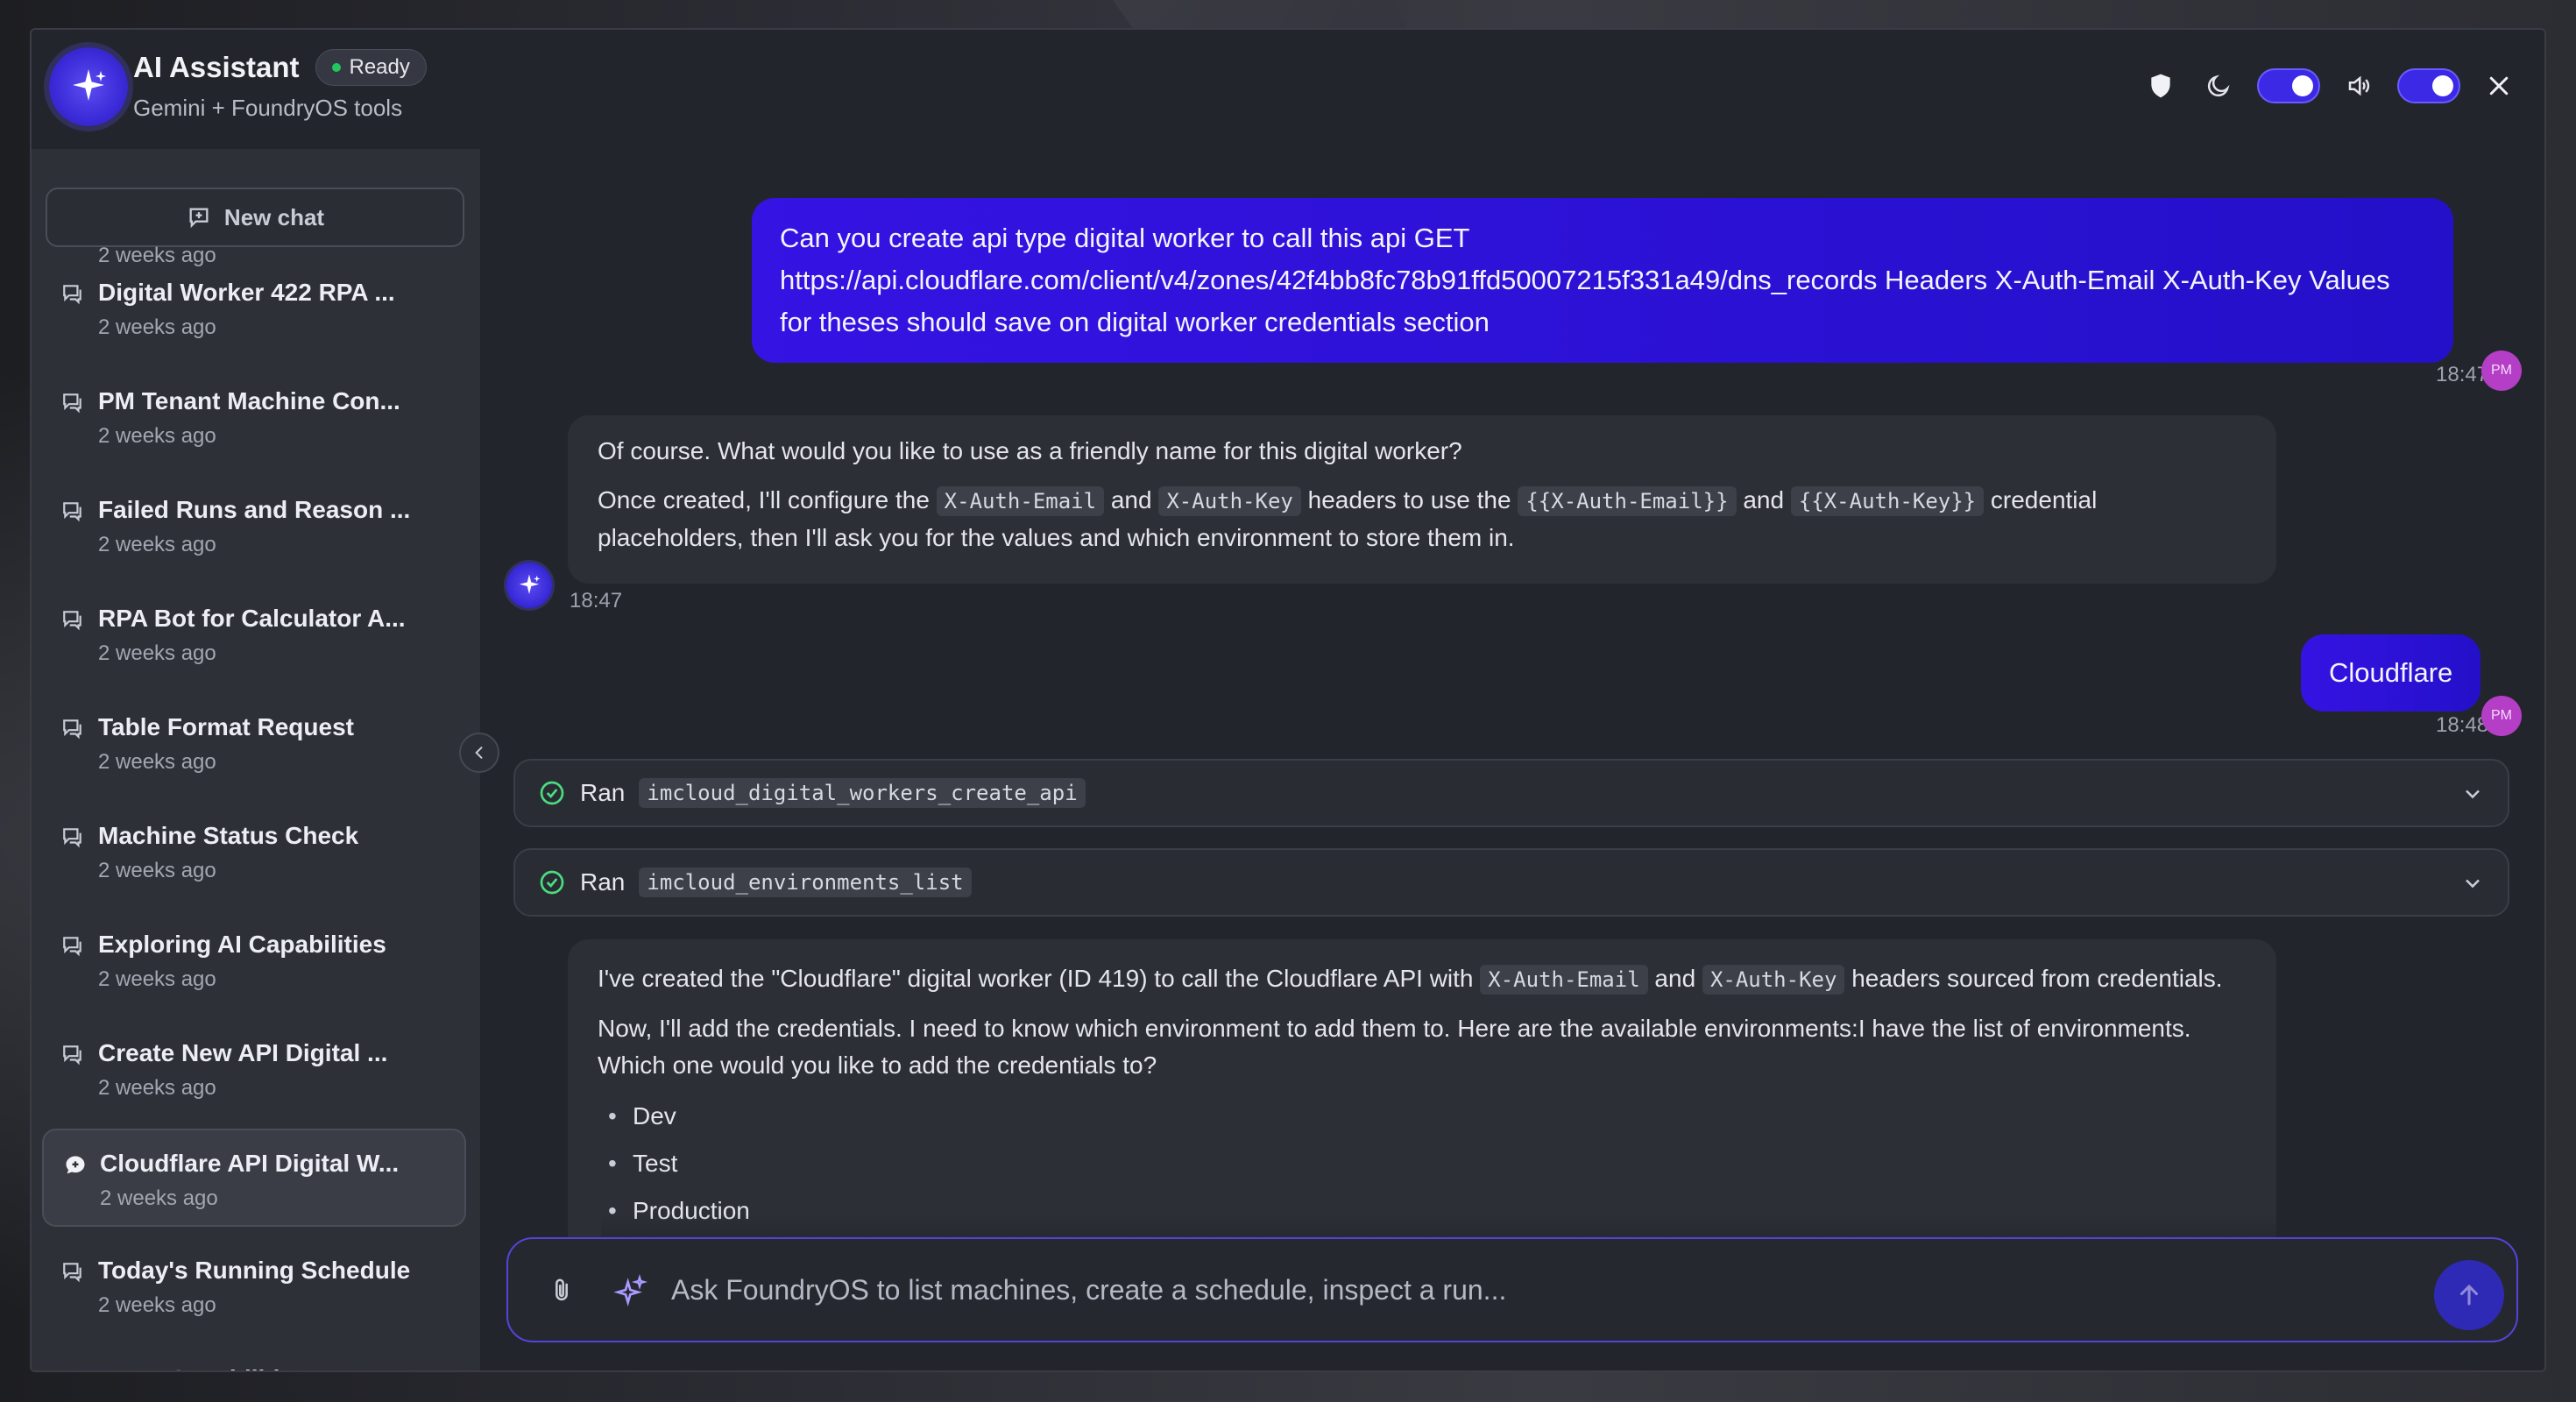 The image size is (2576, 1402). I want to click on dark-mode-toggle, so click(2288, 85).